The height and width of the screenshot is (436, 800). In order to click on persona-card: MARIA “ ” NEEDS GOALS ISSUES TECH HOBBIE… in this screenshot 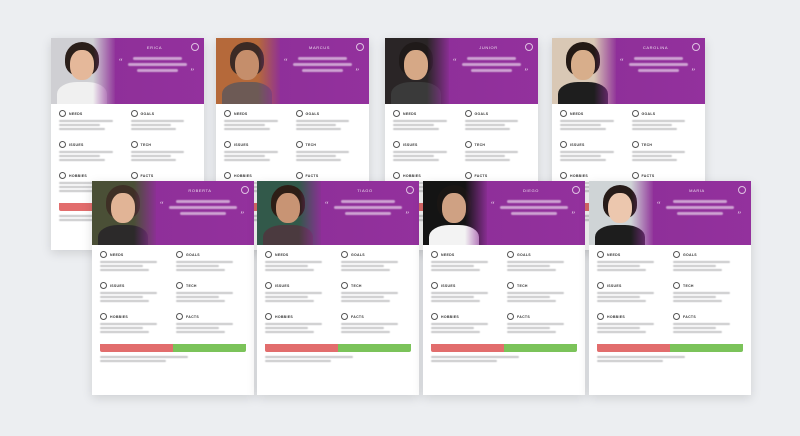, I will do `click(670, 288)`.